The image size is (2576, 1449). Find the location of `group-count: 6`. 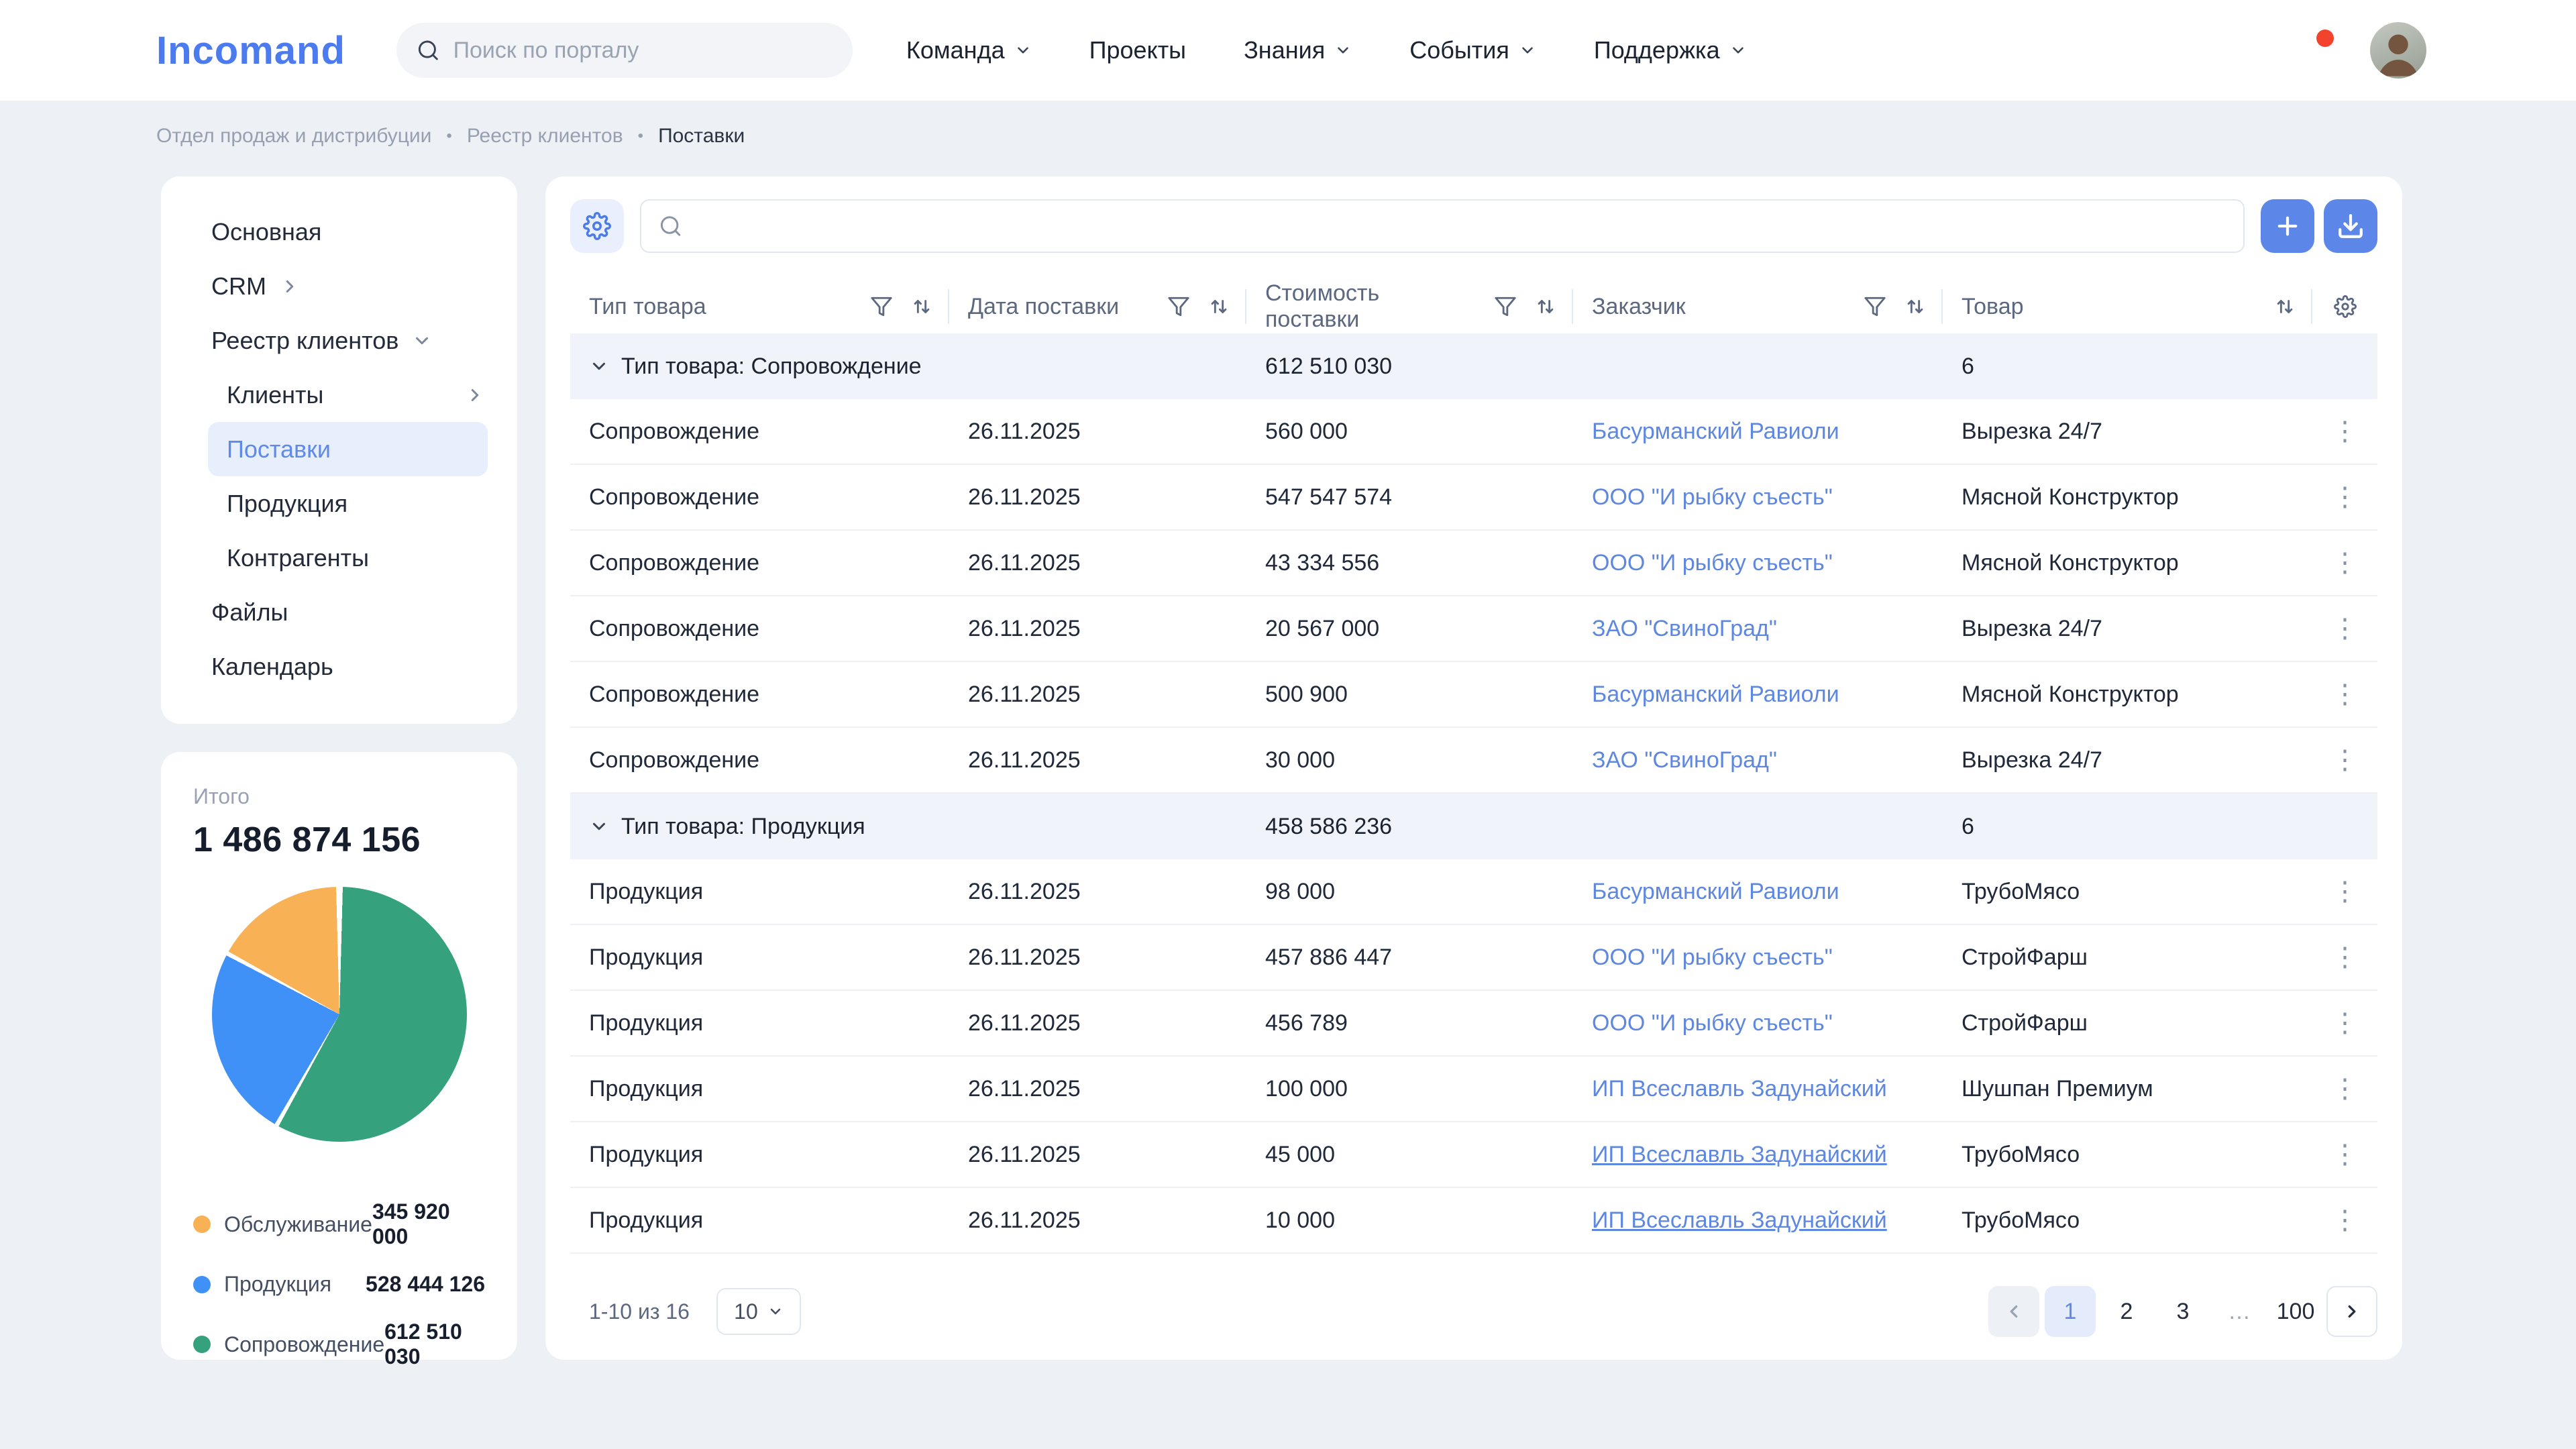

group-count: 6 is located at coordinates (1968, 826).